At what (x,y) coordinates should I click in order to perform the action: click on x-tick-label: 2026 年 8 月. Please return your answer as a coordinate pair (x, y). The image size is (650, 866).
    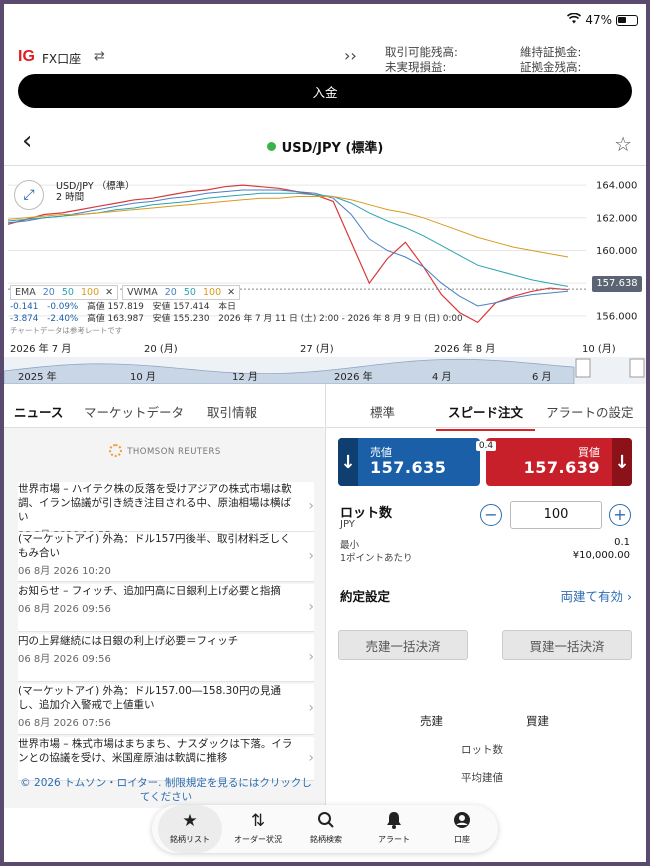
    Looking at the image, I should click on (464, 348).